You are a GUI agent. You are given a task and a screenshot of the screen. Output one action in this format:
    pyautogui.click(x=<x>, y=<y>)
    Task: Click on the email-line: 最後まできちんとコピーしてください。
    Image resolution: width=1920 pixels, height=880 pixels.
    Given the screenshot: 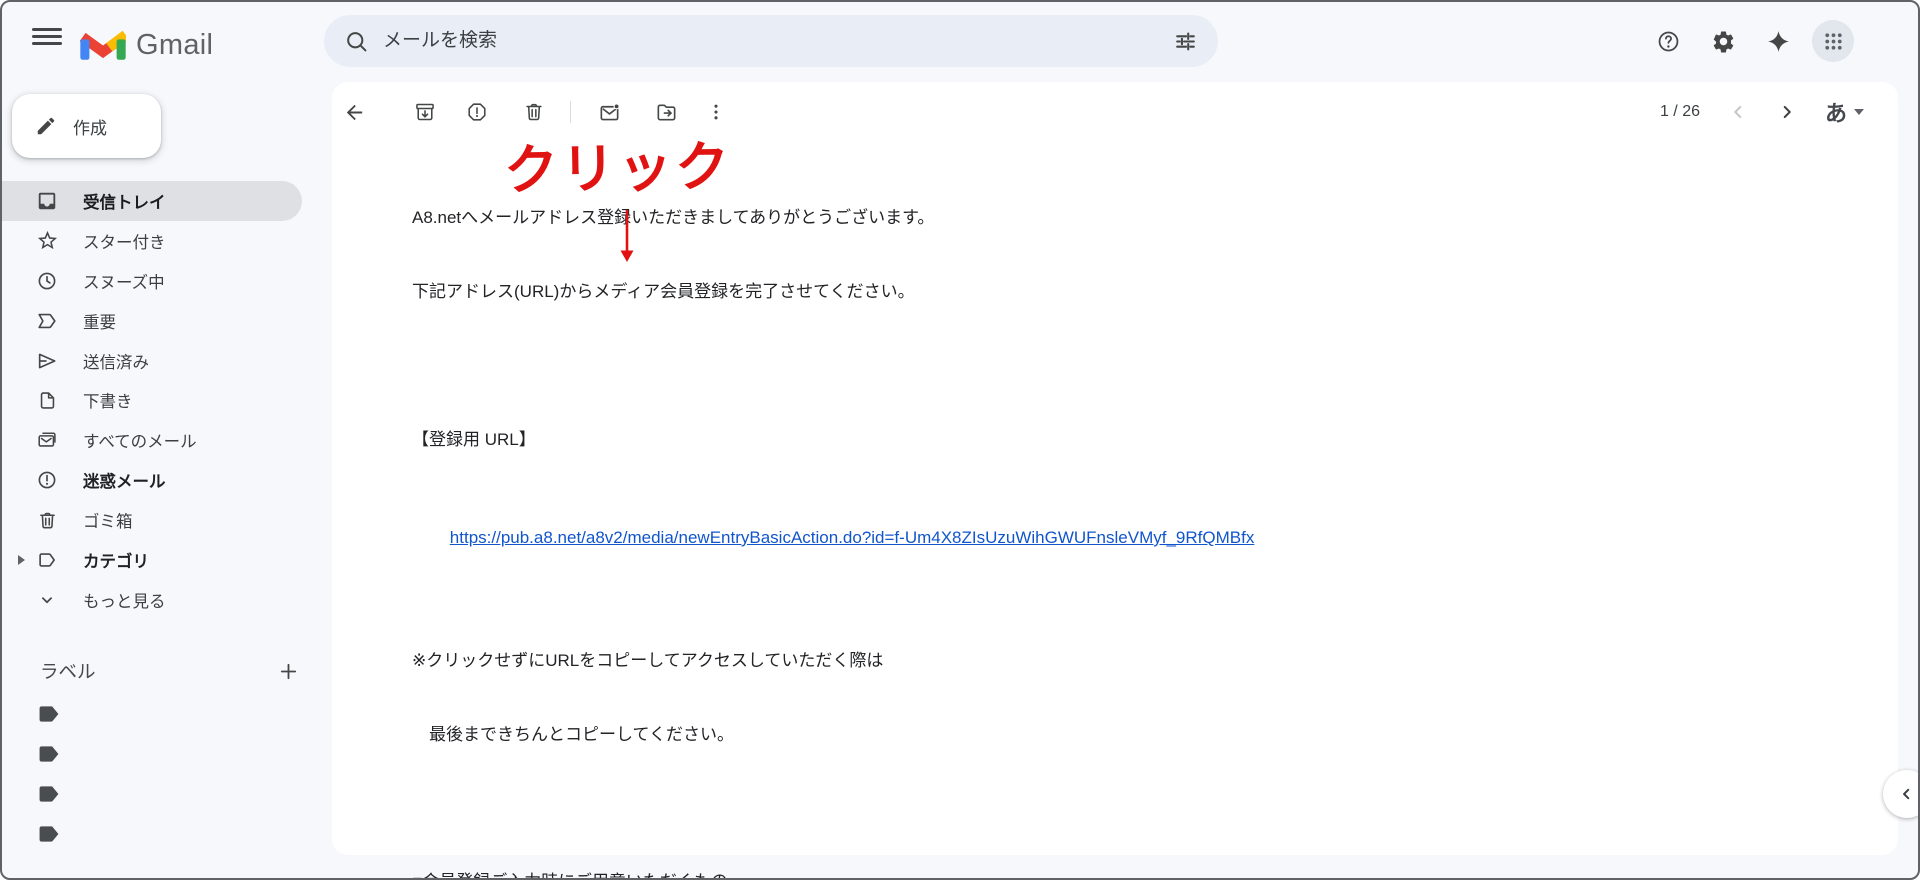 What is the action you would take?
    pyautogui.click(x=573, y=734)
    